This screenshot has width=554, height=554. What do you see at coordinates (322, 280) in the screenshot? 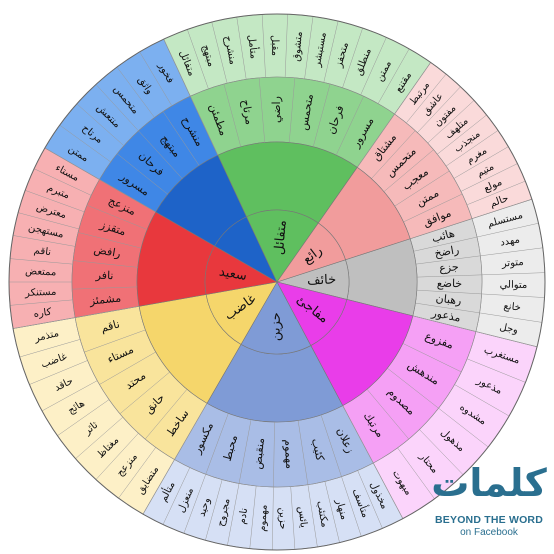
I see `center-label-0: خائف` at bounding box center [322, 280].